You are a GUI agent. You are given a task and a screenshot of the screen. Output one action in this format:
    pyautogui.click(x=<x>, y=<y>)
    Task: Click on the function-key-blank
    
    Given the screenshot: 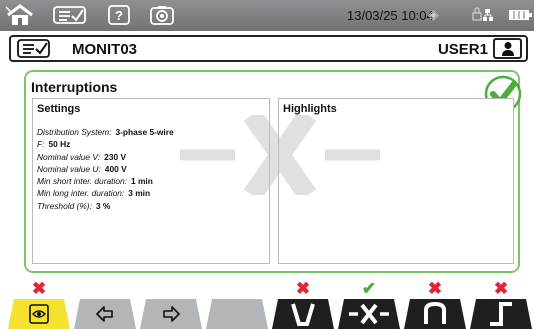 What is the action you would take?
    pyautogui.click(x=237, y=314)
    